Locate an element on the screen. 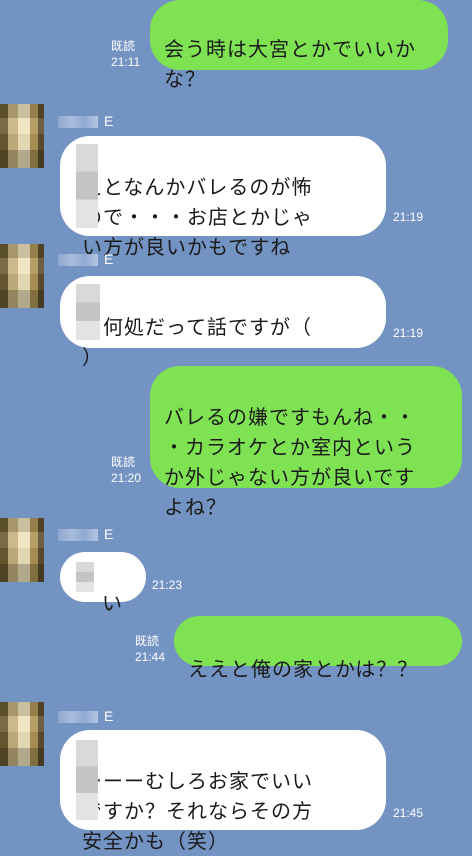  outgoing-message-6: ええと俺の家とかは？？ is located at coordinates (318, 648).